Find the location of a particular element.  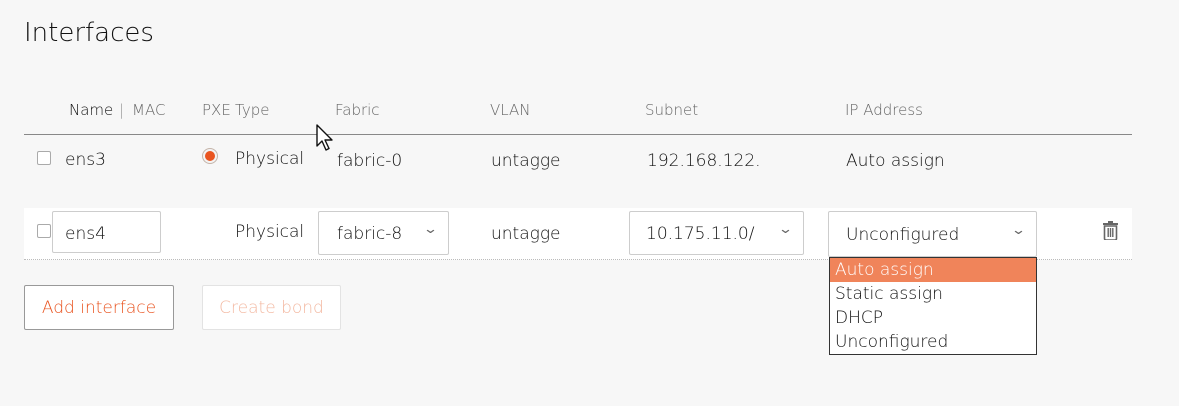

interface-name: ens3 is located at coordinates (85, 160).